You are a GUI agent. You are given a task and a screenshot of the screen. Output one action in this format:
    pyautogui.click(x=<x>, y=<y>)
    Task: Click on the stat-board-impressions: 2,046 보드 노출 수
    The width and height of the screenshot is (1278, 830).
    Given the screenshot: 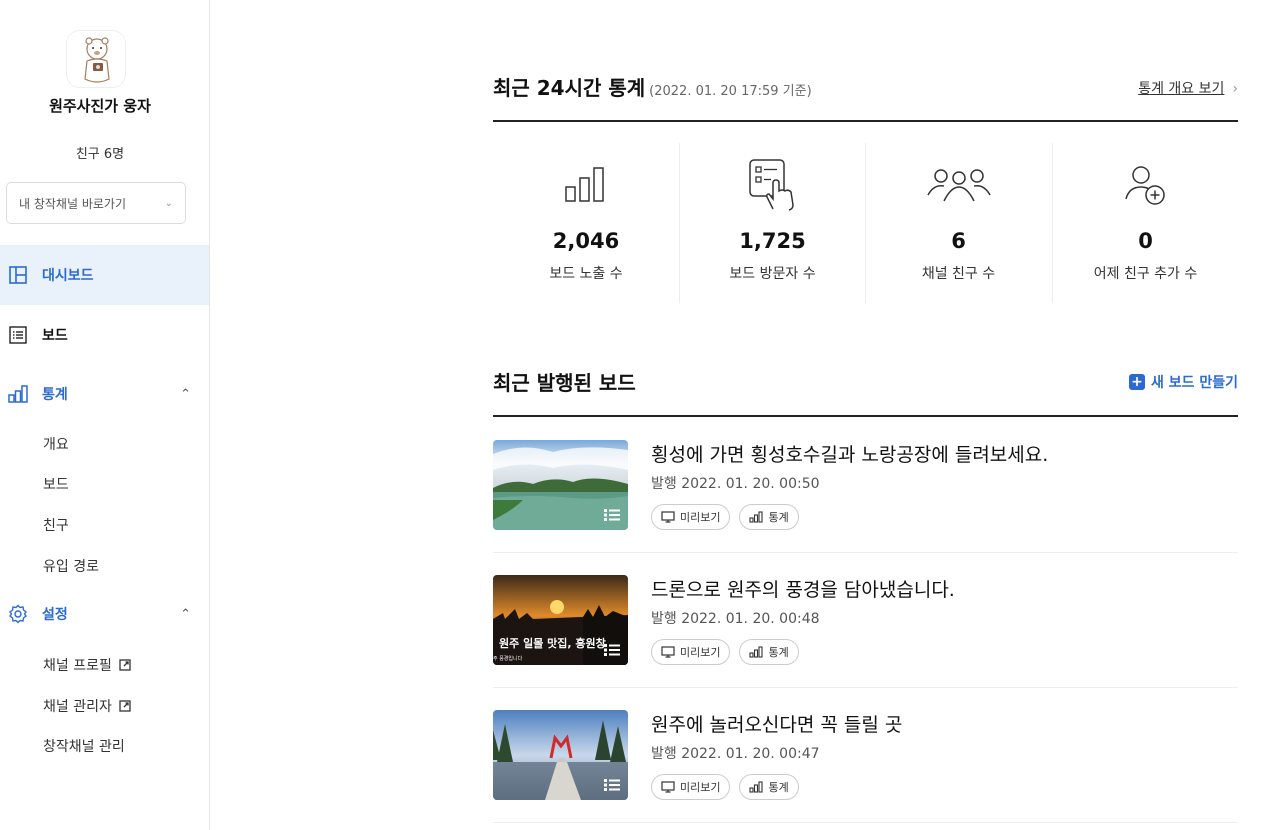 What is the action you would take?
    pyautogui.click(x=586, y=223)
    